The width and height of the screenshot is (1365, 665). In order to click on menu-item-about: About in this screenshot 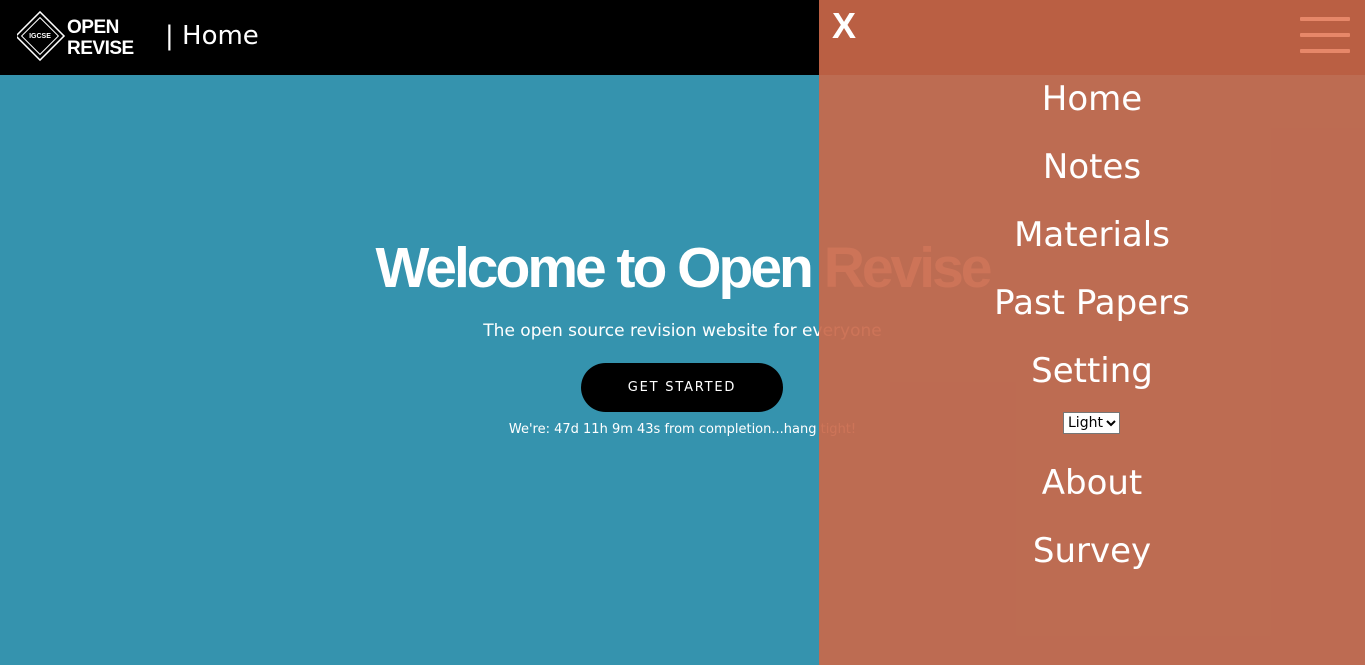, I will do `click(1092, 483)`.